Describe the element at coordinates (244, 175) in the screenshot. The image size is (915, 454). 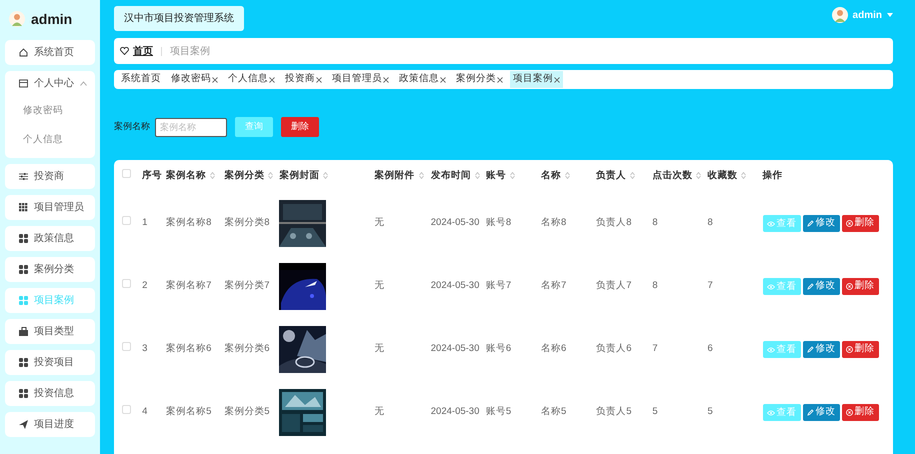
I see `column-header: 案例分类` at that location.